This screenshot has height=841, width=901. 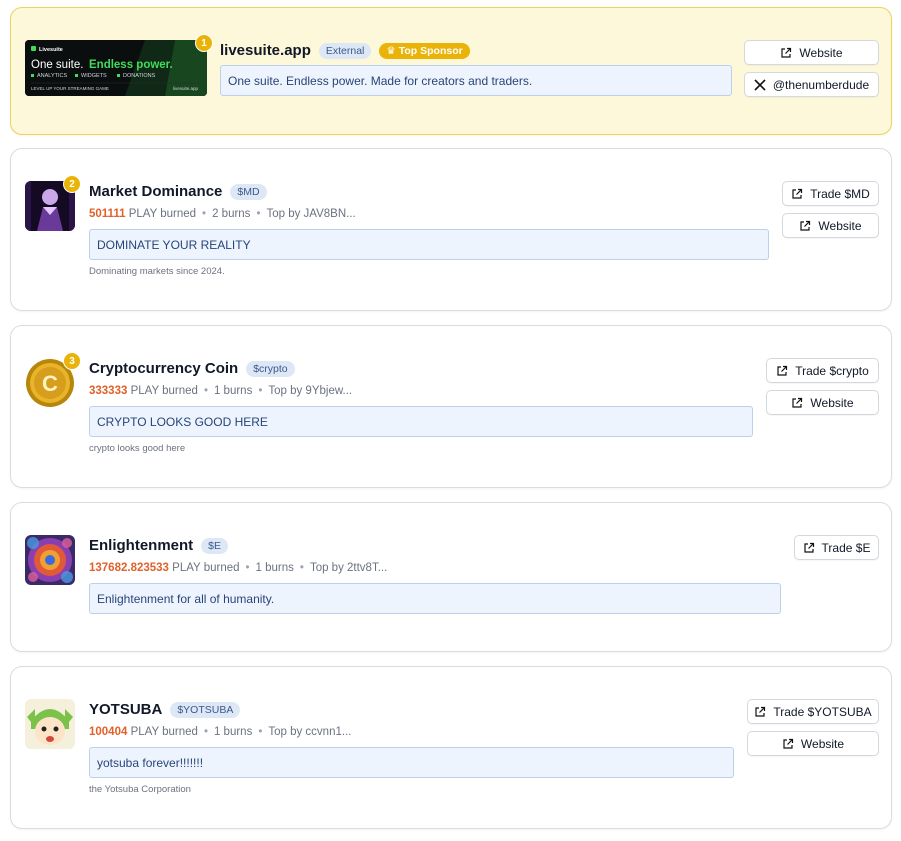 I want to click on trade-label: Trade $crypto, so click(x=832, y=370).